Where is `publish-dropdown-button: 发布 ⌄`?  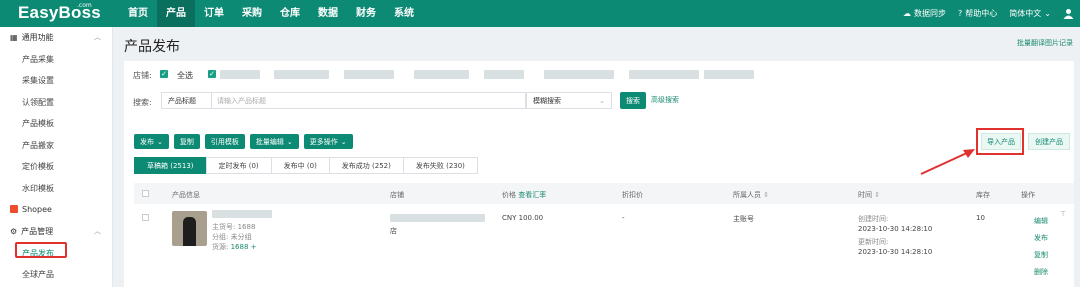
publish-dropdown-button: 发布 ⌄ is located at coordinates (151, 141).